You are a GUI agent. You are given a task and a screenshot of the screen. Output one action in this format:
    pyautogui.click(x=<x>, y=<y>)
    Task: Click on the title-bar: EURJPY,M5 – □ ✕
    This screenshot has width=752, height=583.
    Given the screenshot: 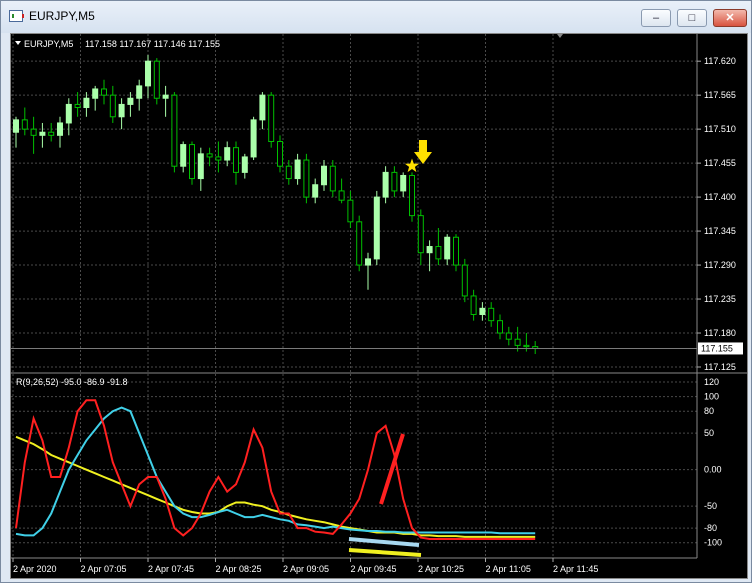 What is the action you would take?
    pyautogui.click(x=376, y=17)
    